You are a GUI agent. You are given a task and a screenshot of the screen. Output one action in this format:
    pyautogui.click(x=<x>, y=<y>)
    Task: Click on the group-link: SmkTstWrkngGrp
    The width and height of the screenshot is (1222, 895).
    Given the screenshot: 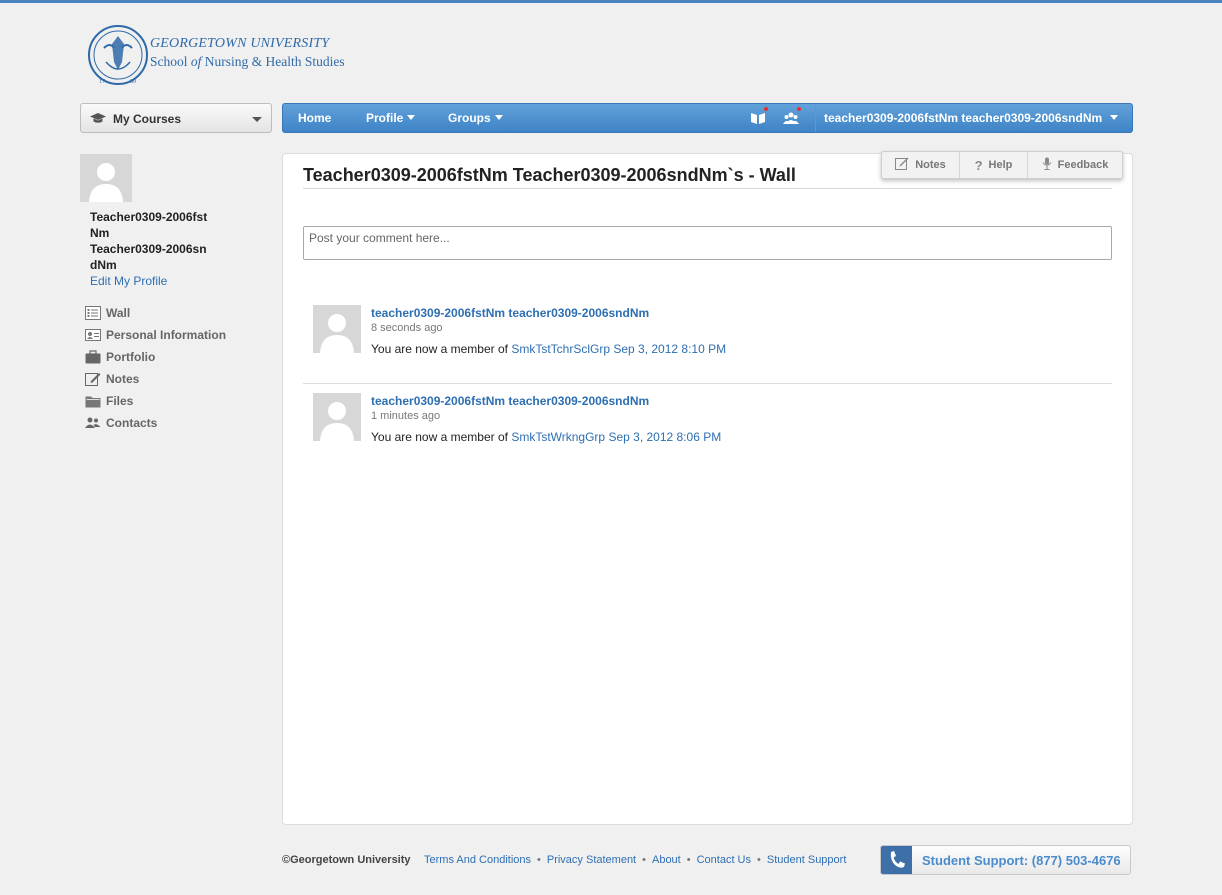 What is the action you would take?
    pyautogui.click(x=558, y=437)
    